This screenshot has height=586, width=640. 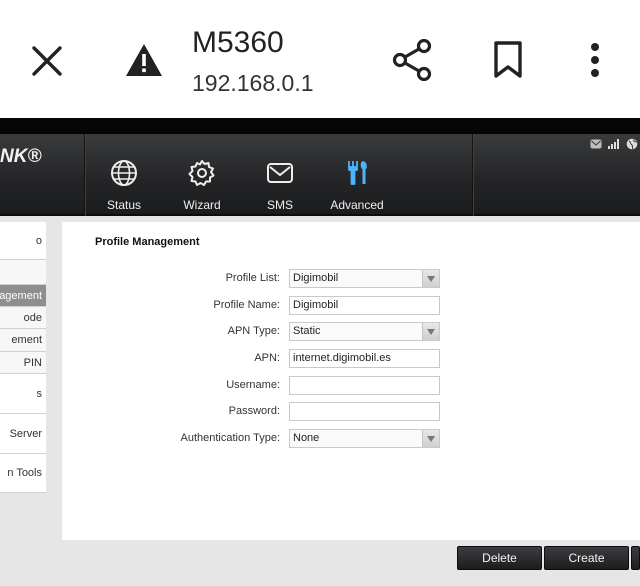 I want to click on sidebar-item-pin: PIN, so click(x=23, y=363).